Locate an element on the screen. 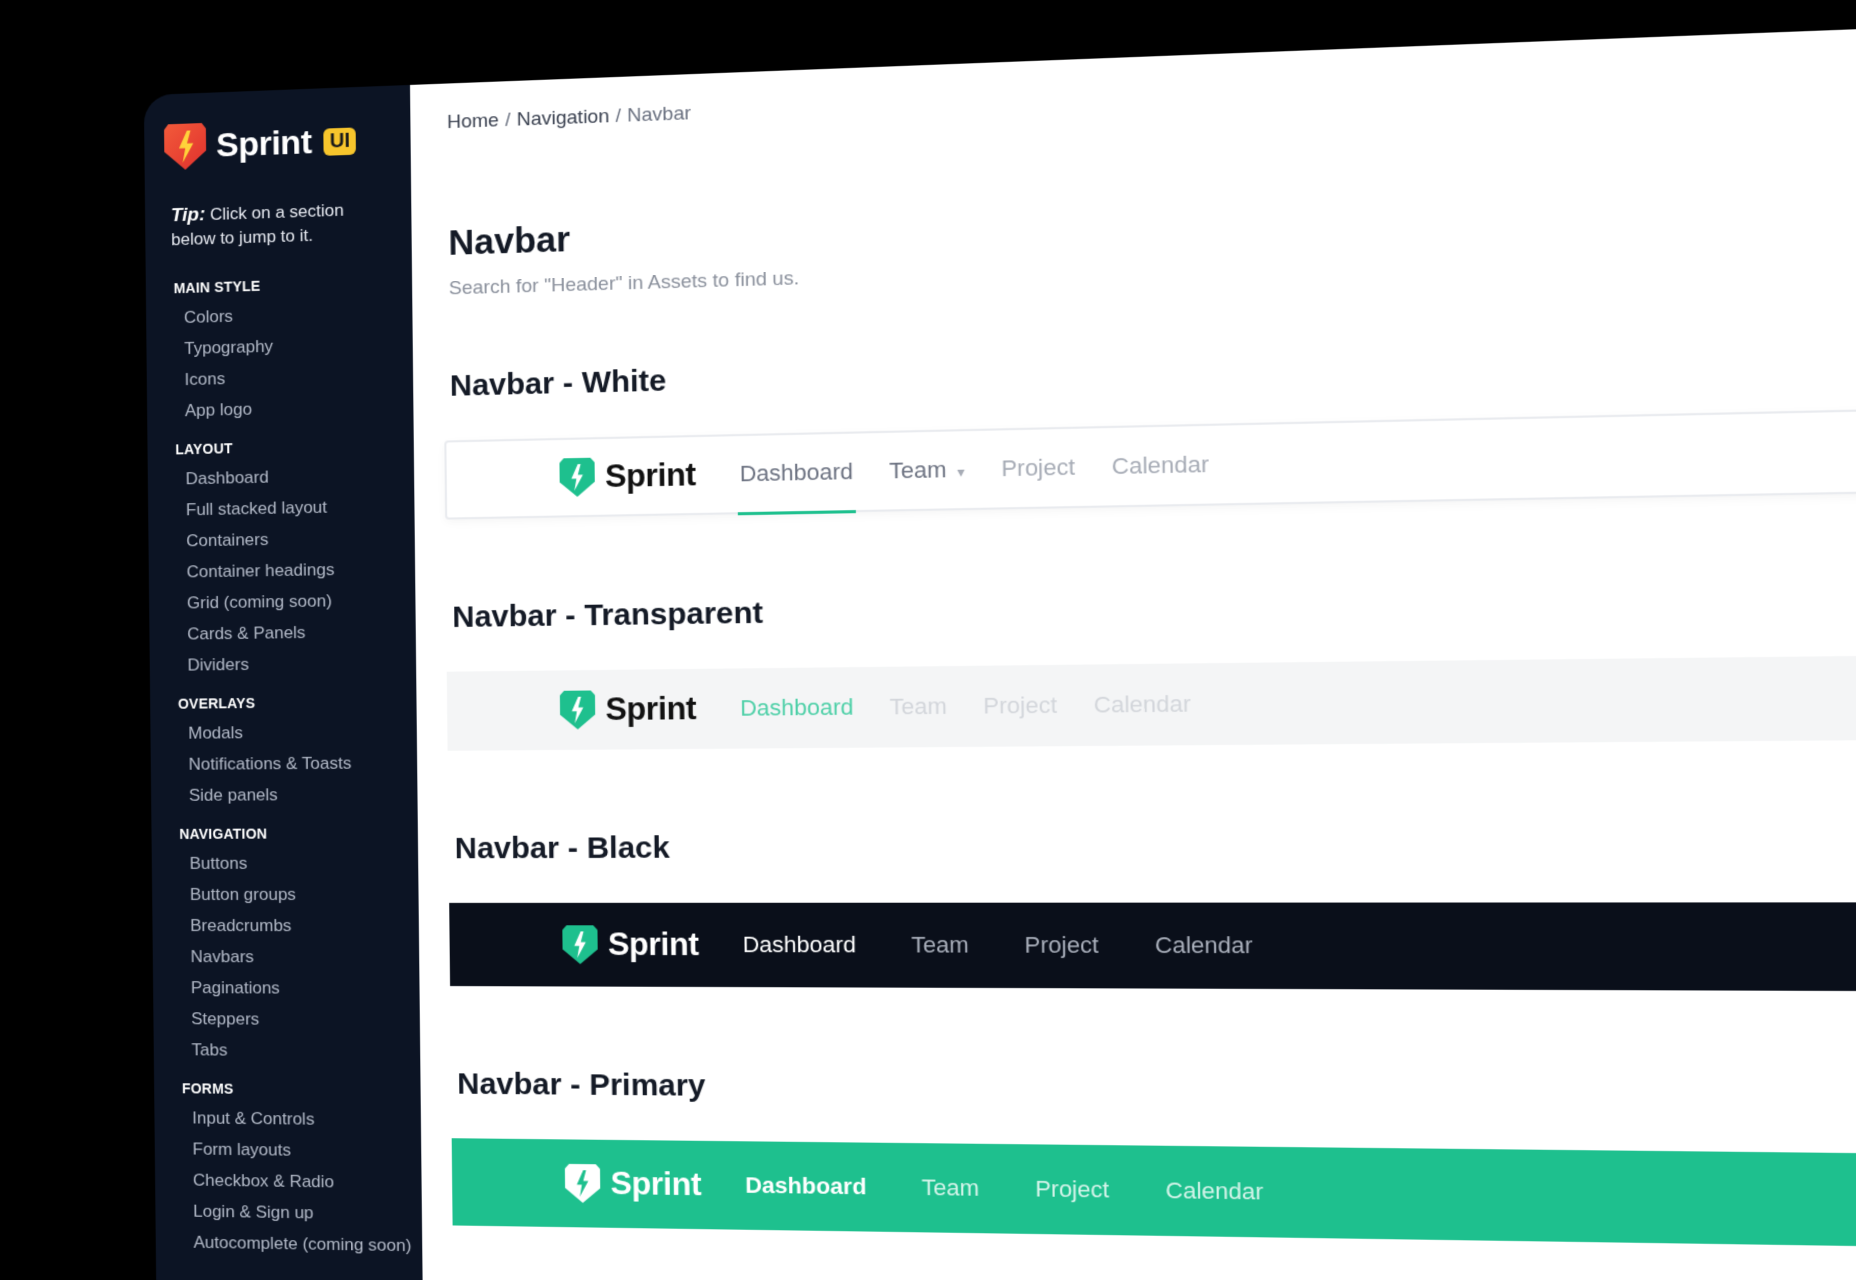 The image size is (1856, 1280). tip-label: Tip: is located at coordinates (188, 215).